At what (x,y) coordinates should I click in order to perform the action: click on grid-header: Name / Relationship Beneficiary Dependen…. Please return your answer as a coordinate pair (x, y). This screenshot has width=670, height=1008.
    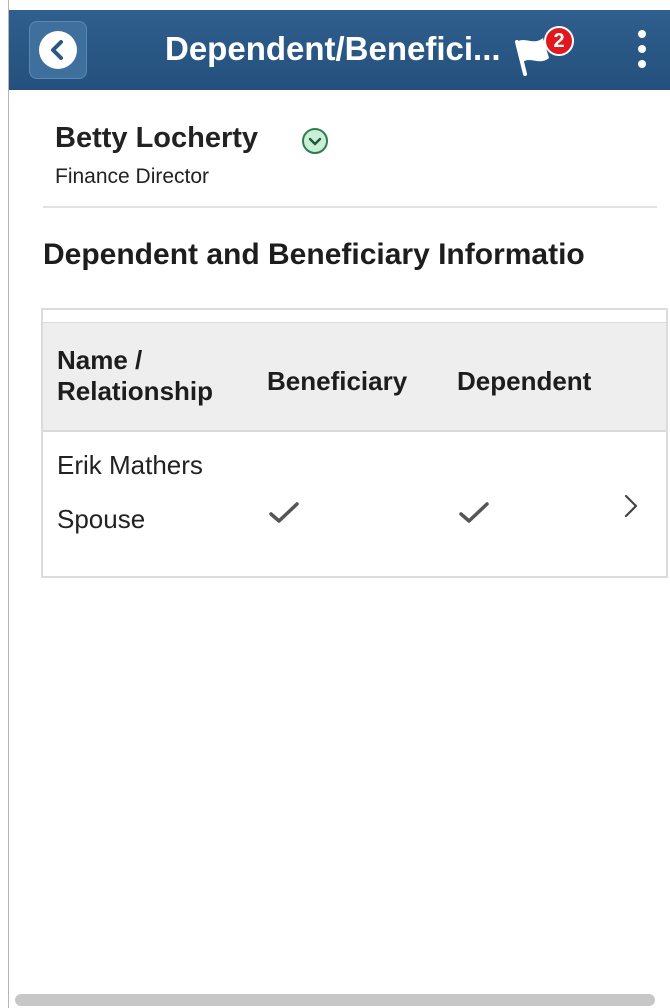
    Looking at the image, I should click on (354, 377).